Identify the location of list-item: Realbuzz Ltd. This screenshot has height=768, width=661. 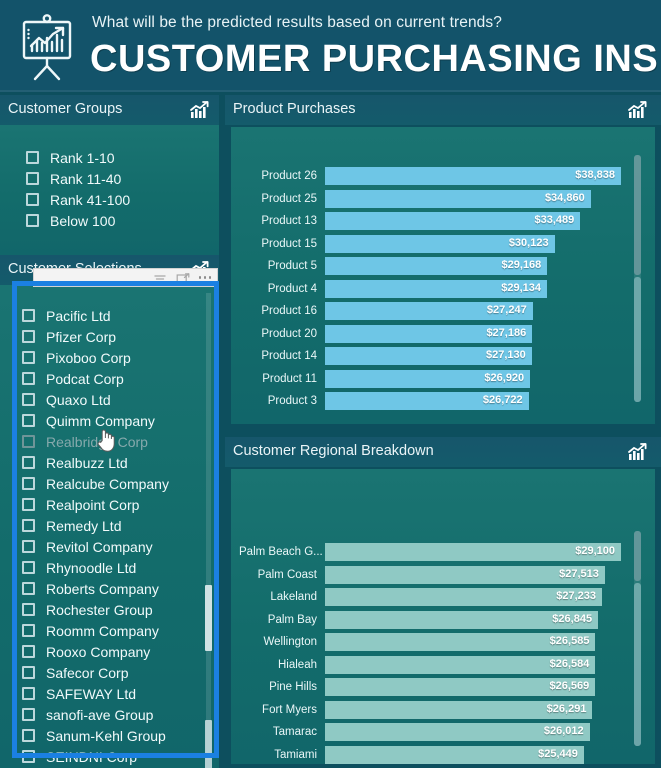
(113, 462).